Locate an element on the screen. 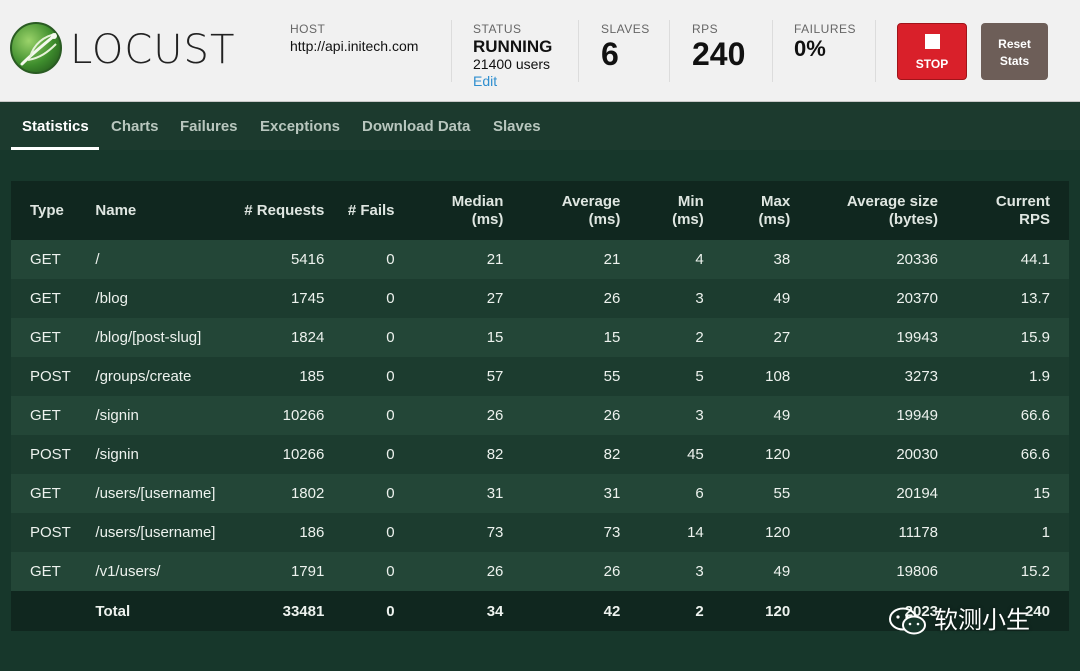  stop-button: STOP is located at coordinates (932, 51).